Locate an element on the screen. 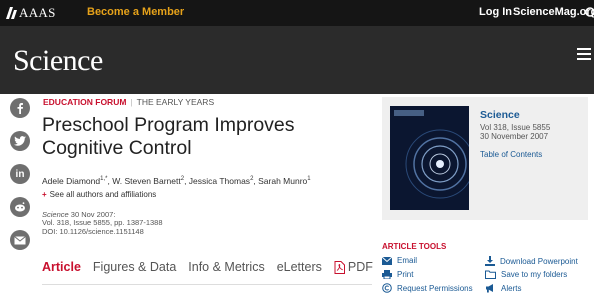 The width and height of the screenshot is (594, 295). search-icon is located at coordinates (589, 13).